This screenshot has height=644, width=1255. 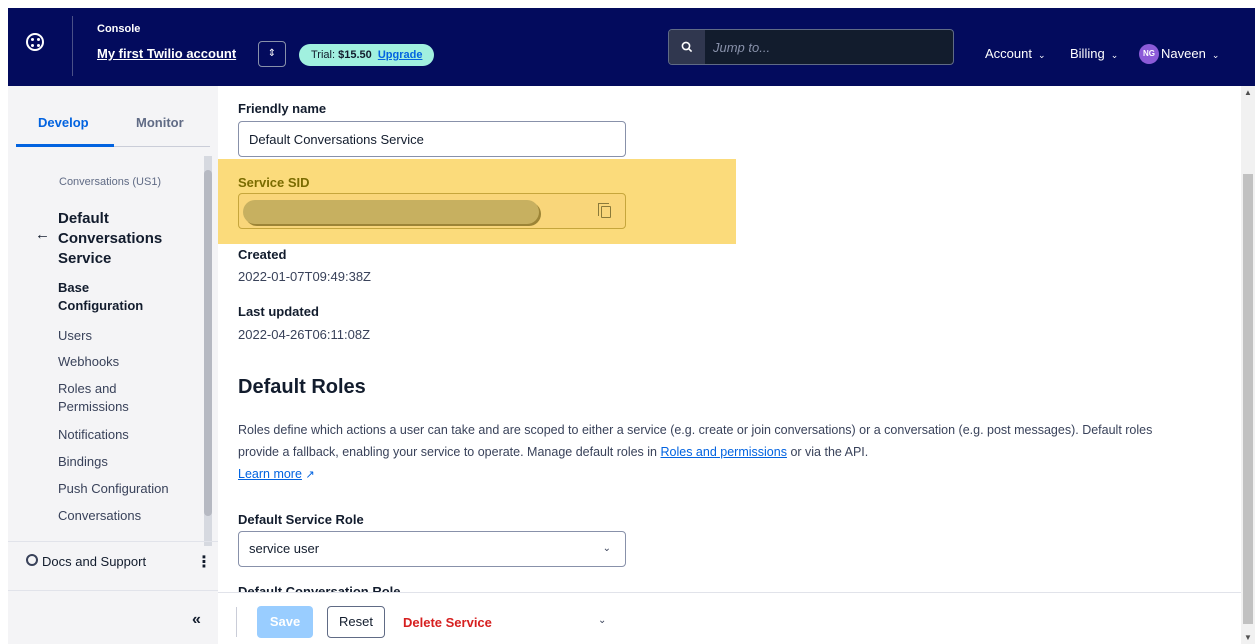 What do you see at coordinates (208, 343) in the screenshot?
I see `sidebar-scrollbar-thumb` at bounding box center [208, 343].